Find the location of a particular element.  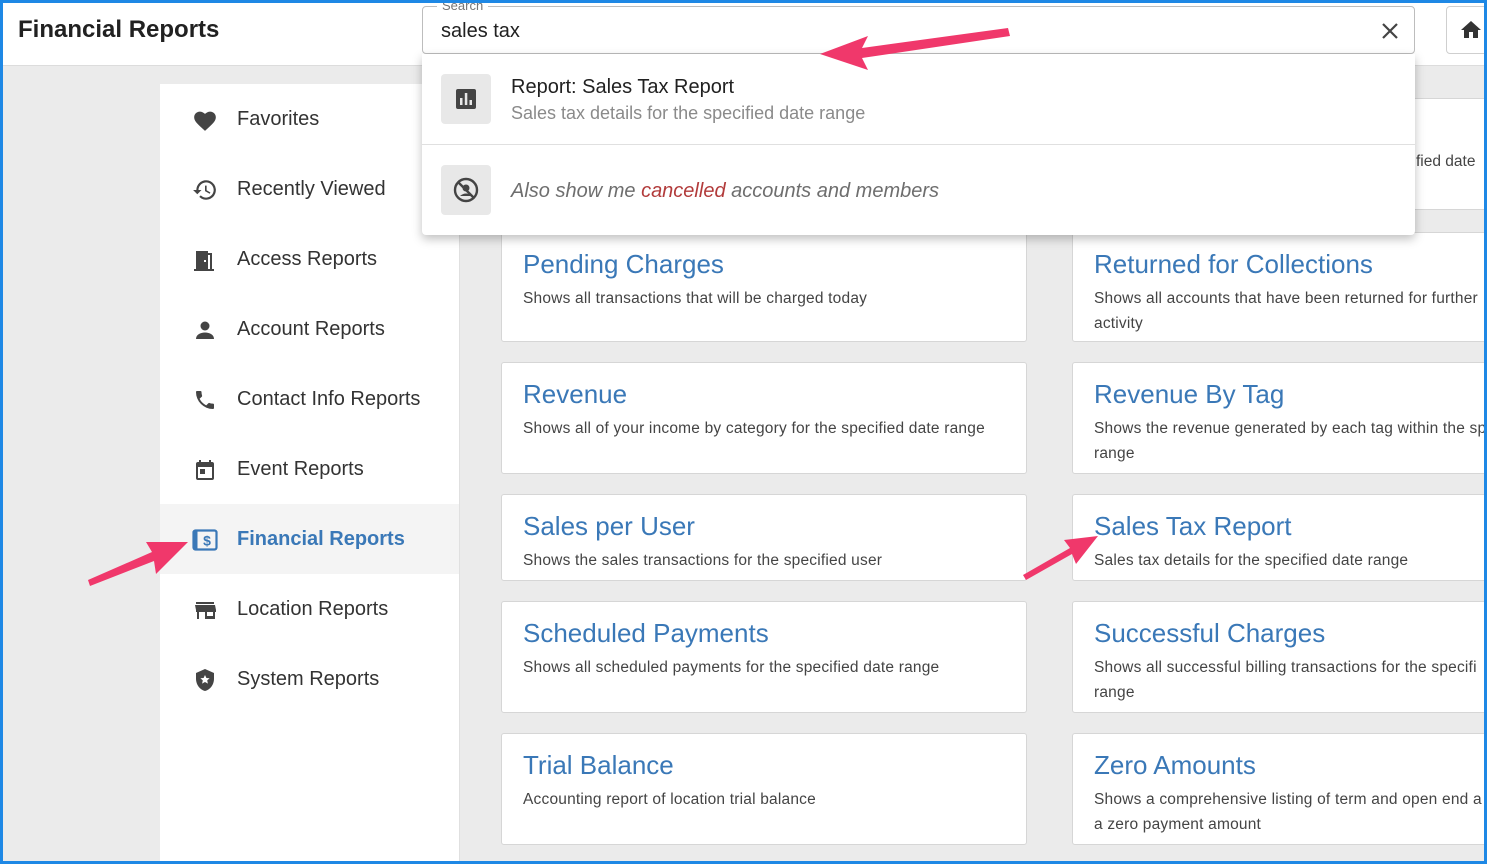

card-title: Revenue is located at coordinates (575, 394).